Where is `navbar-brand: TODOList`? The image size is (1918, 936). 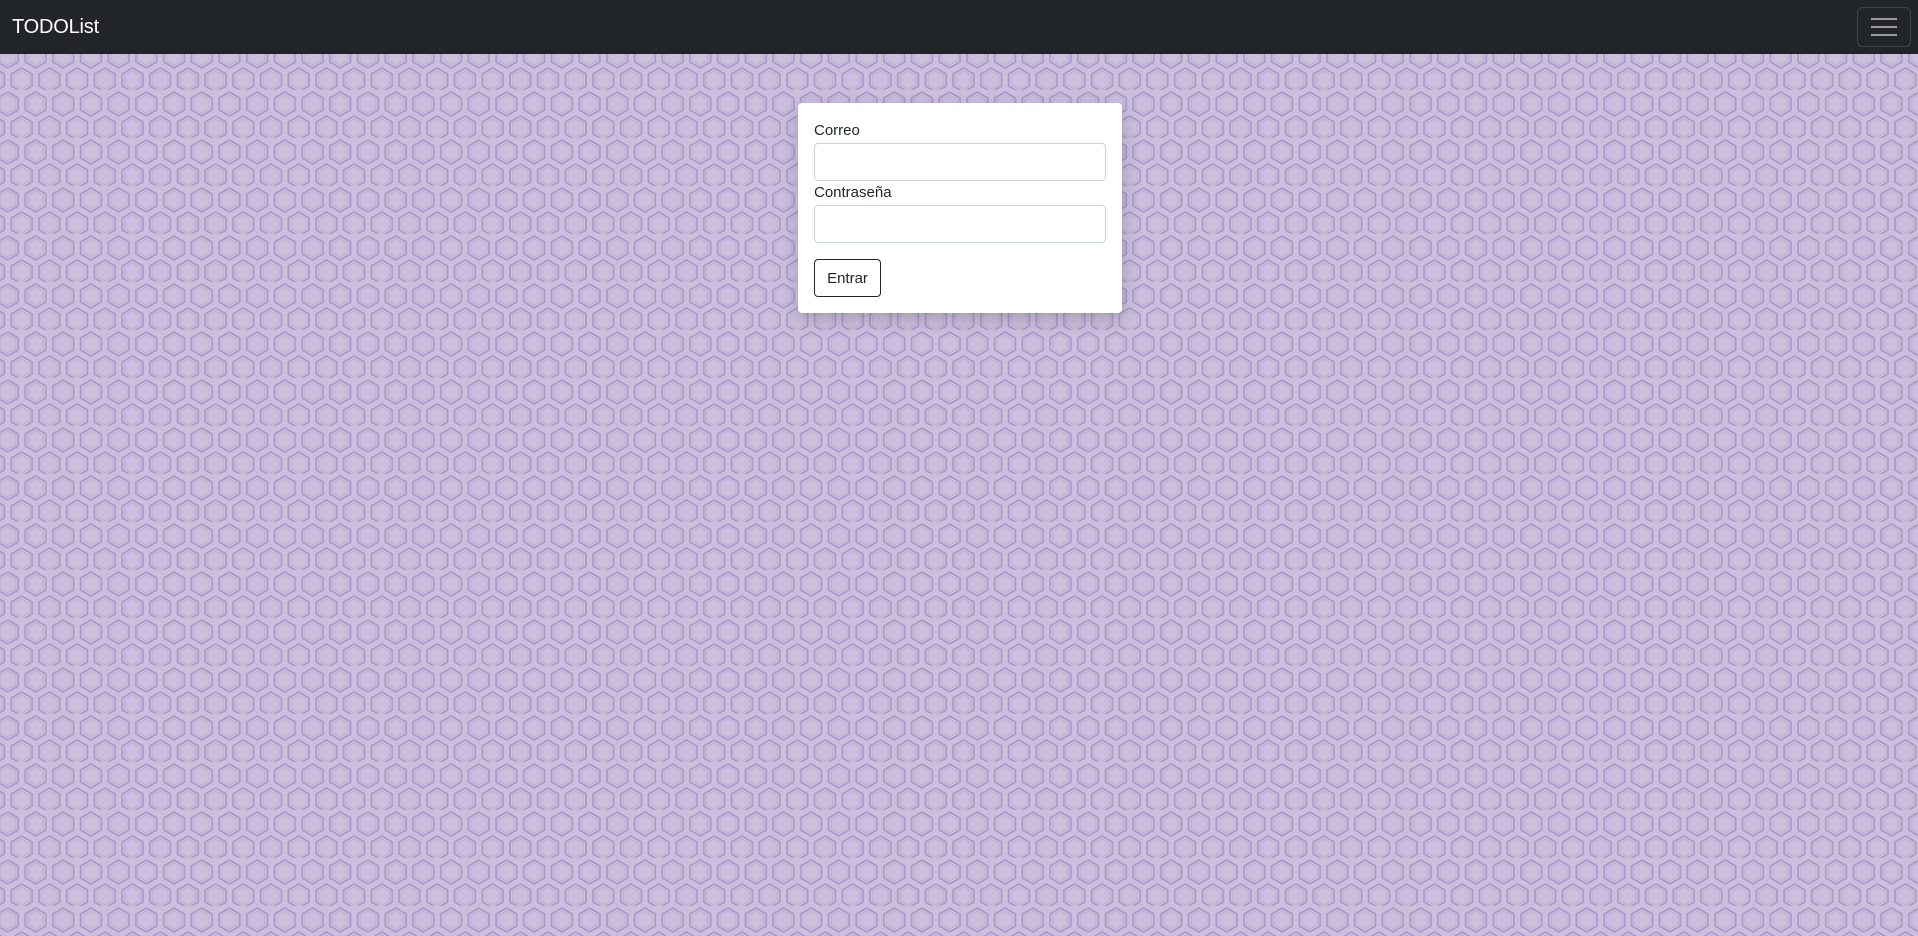 navbar-brand: TODOList is located at coordinates (55, 27).